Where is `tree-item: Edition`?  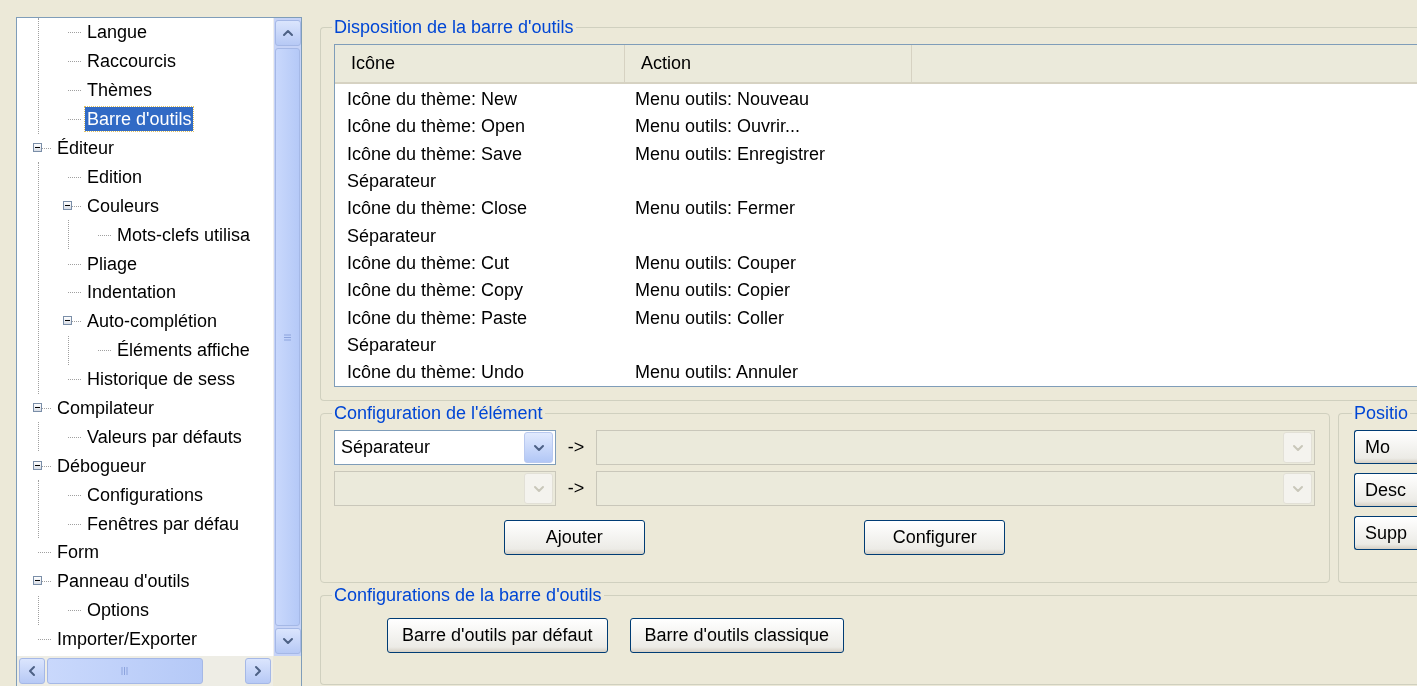
tree-item: Edition is located at coordinates (115, 176).